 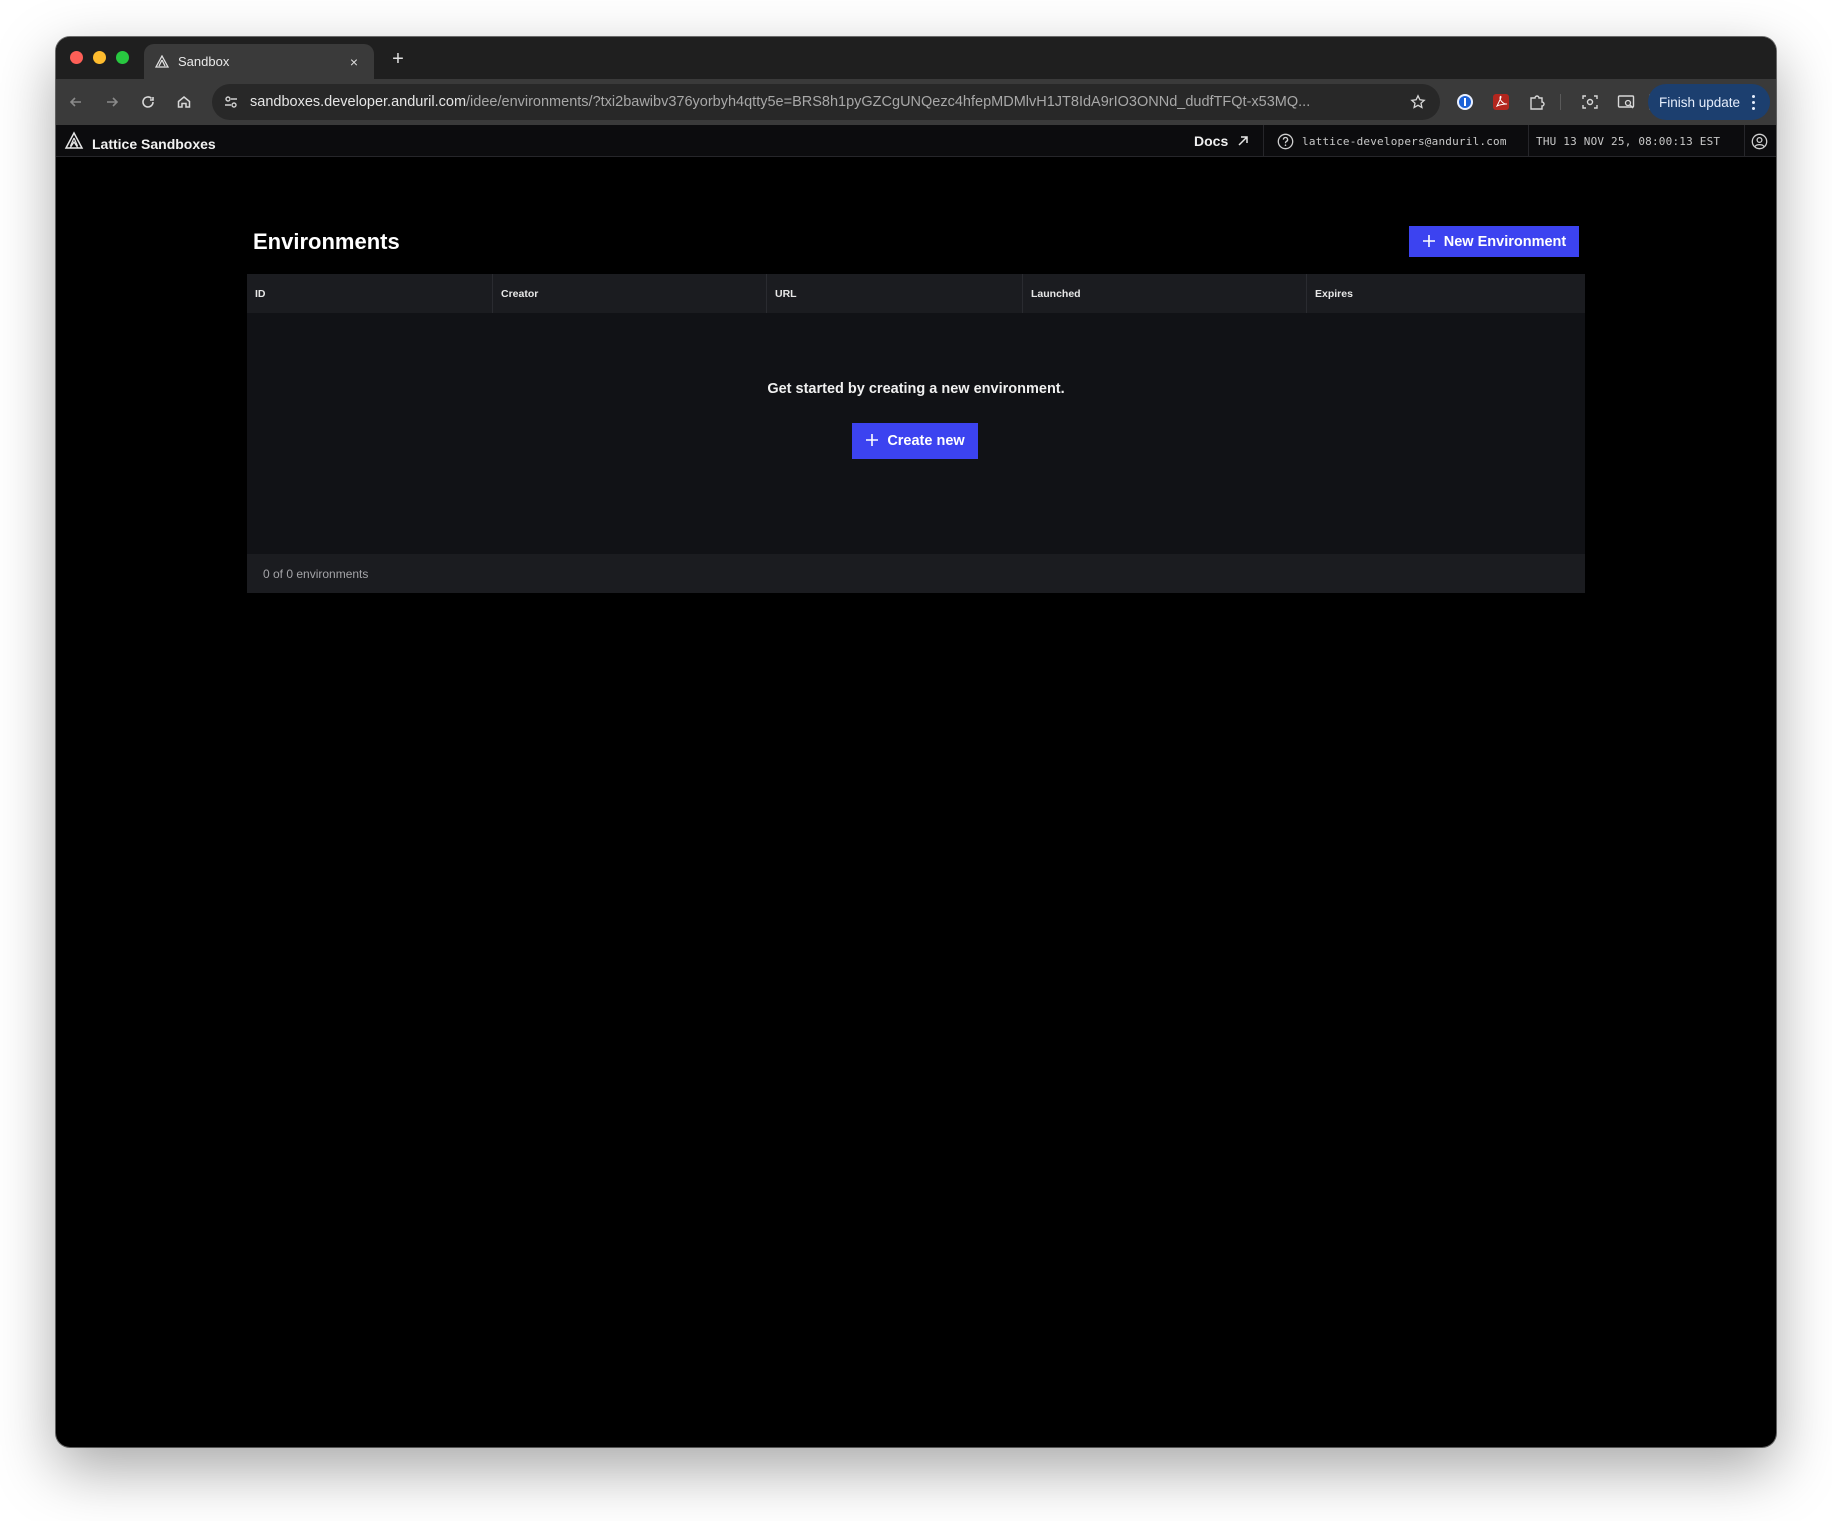 I want to click on account-button, so click(x=1759, y=141).